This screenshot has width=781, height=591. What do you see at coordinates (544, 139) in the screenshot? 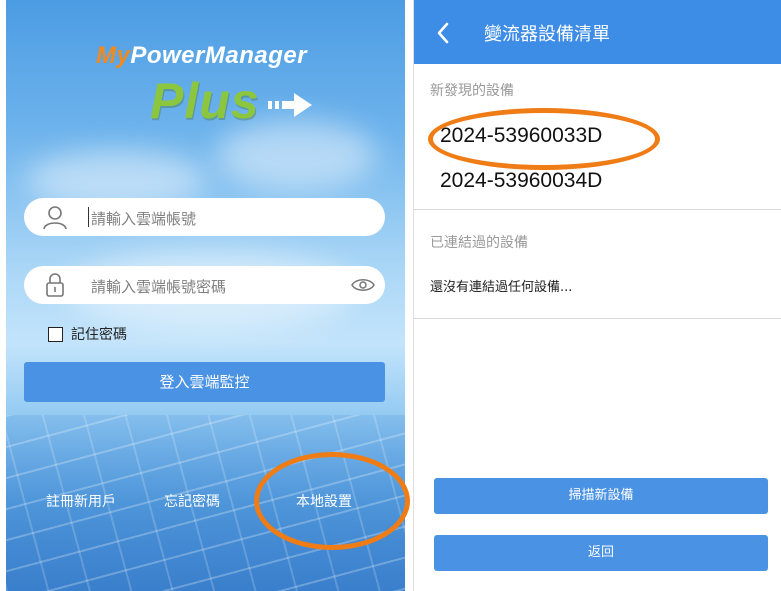
I see `highlight-first-device` at bounding box center [544, 139].